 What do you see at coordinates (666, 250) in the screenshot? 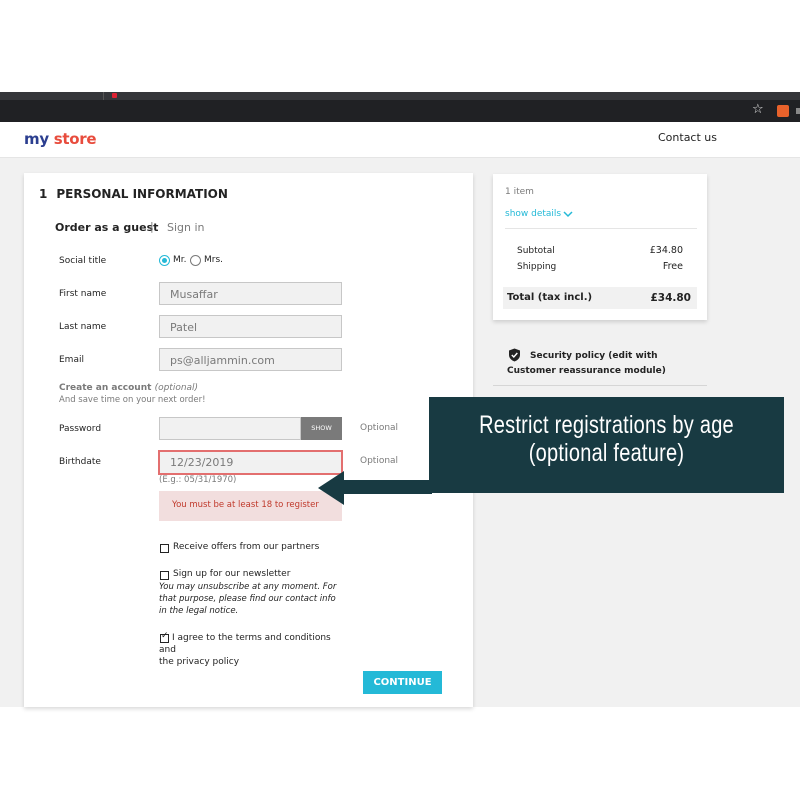
I see `subtotal-value: £34.80` at bounding box center [666, 250].